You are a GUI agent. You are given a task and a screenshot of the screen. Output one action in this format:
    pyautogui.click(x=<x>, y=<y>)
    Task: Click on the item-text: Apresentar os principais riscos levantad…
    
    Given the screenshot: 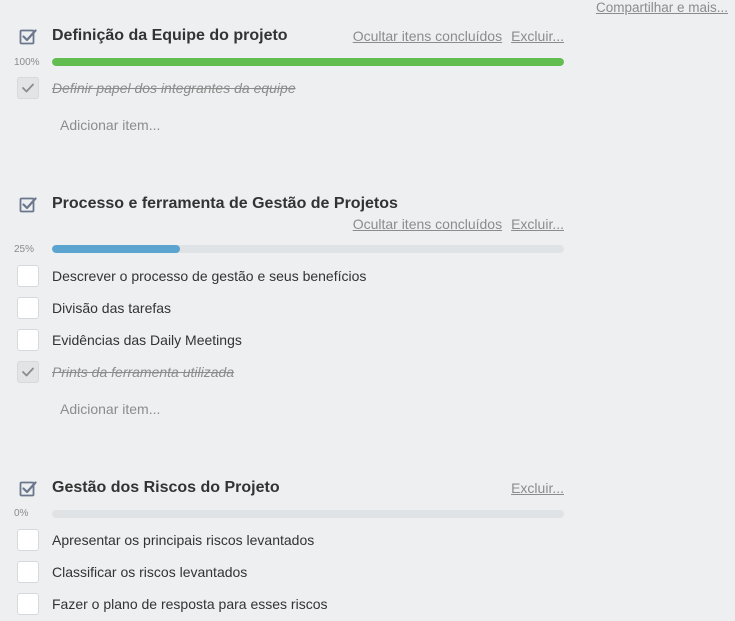 What is the action you would take?
    pyautogui.click(x=183, y=540)
    